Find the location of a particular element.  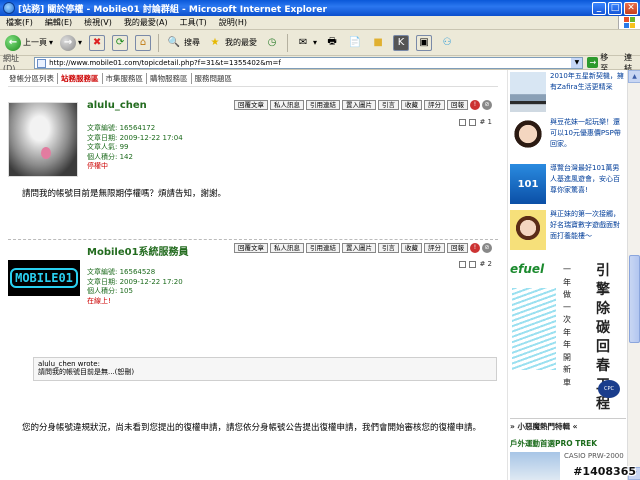

article-id: 文章編號: 16564528 is located at coordinates (121, 272).